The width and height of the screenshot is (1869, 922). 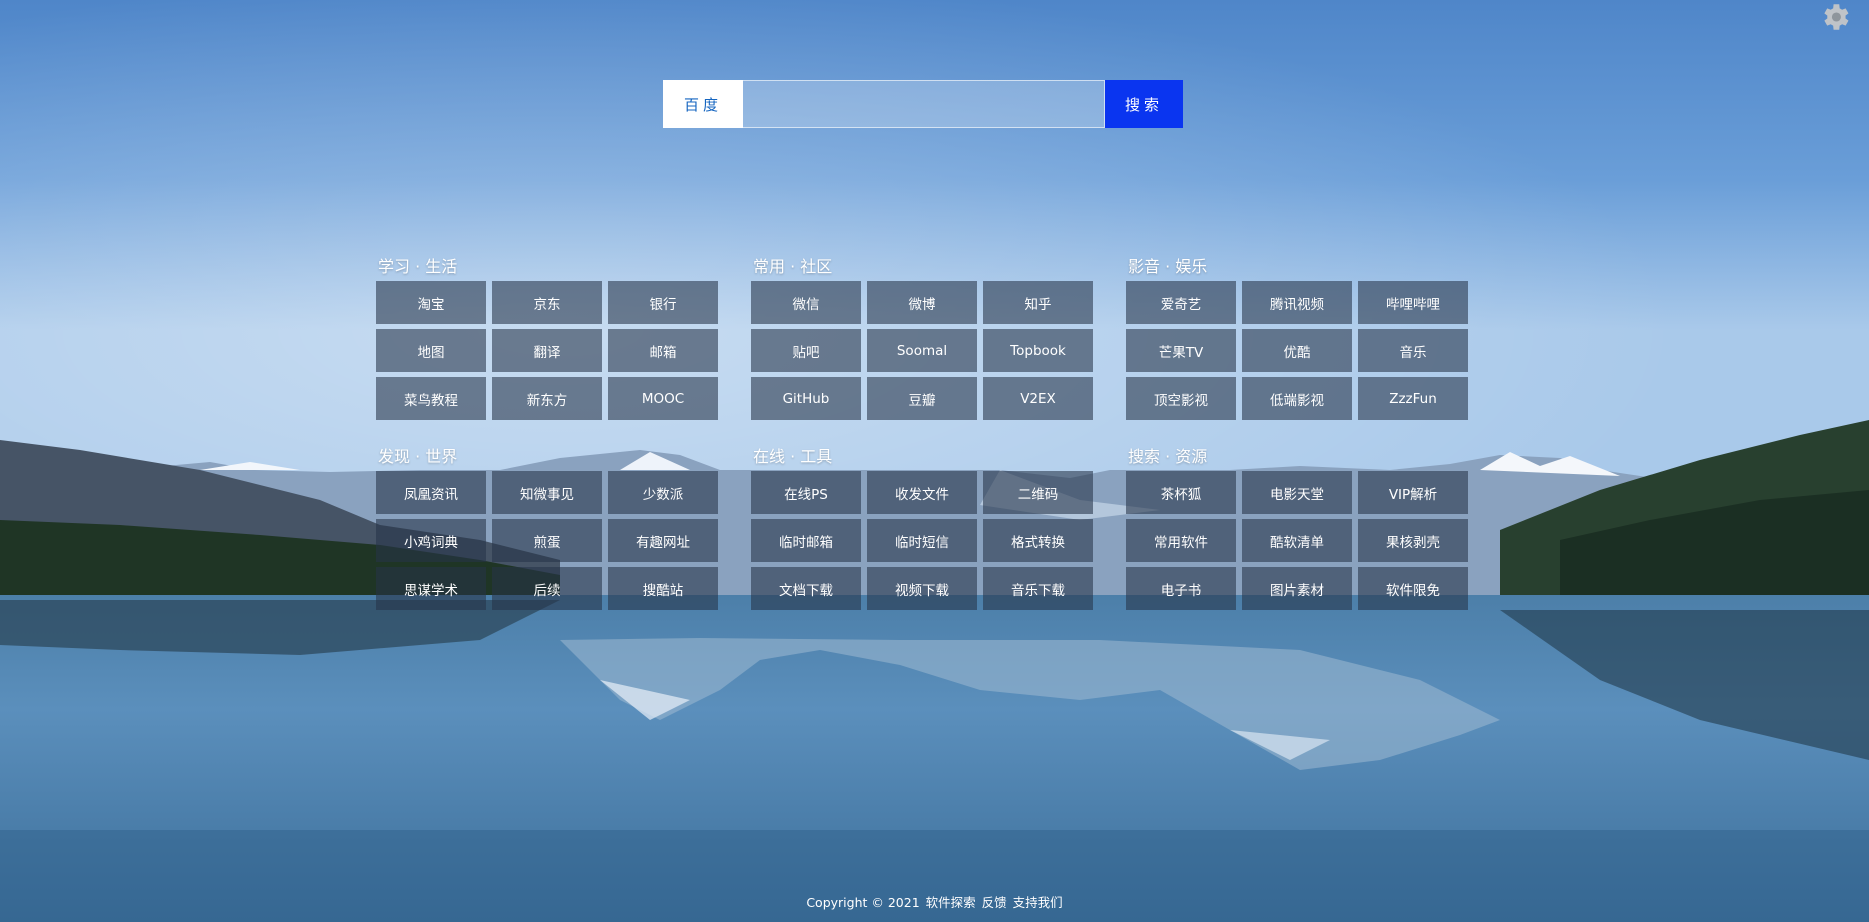 What do you see at coordinates (547, 398) in the screenshot?
I see `link-tile: 新东方` at bounding box center [547, 398].